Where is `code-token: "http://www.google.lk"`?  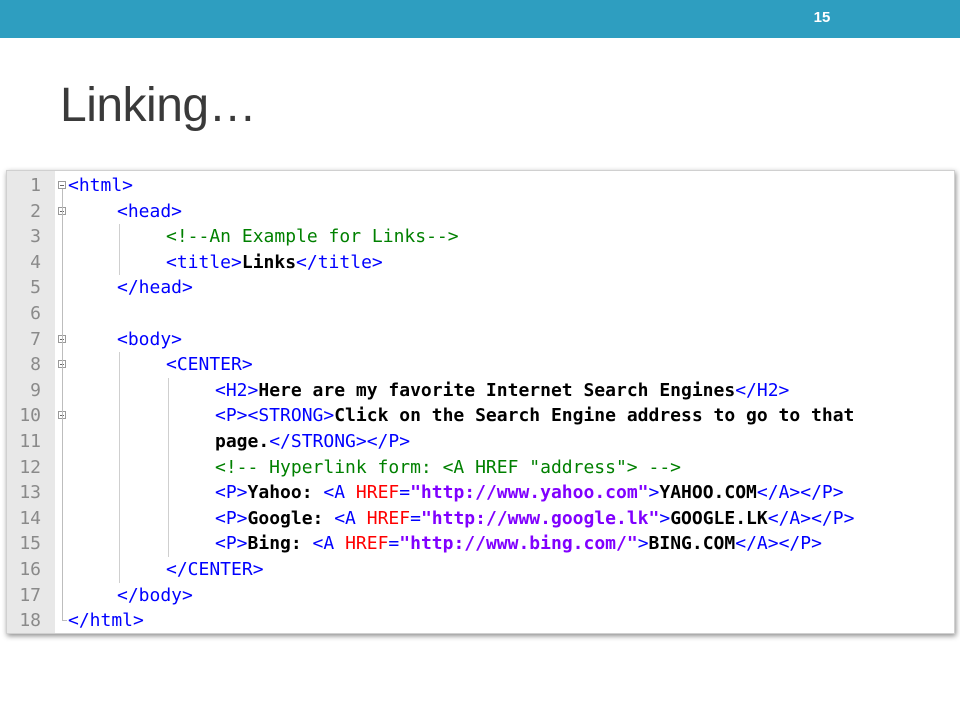 code-token: "http://www.google.lk" is located at coordinates (540, 518).